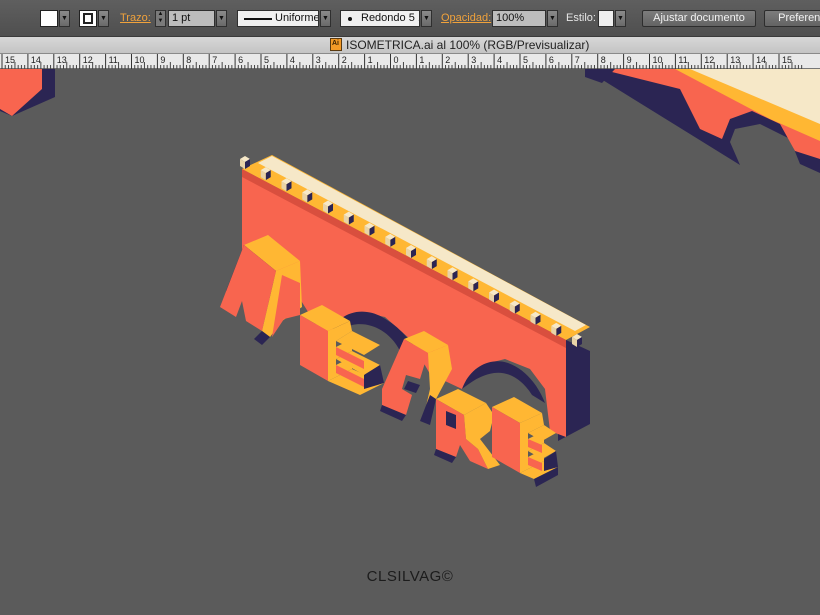 Image resolution: width=820 pixels, height=615 pixels. Describe the element at coordinates (103, 18) in the screenshot. I see `stroke-dropdown-icon: ▼` at that location.